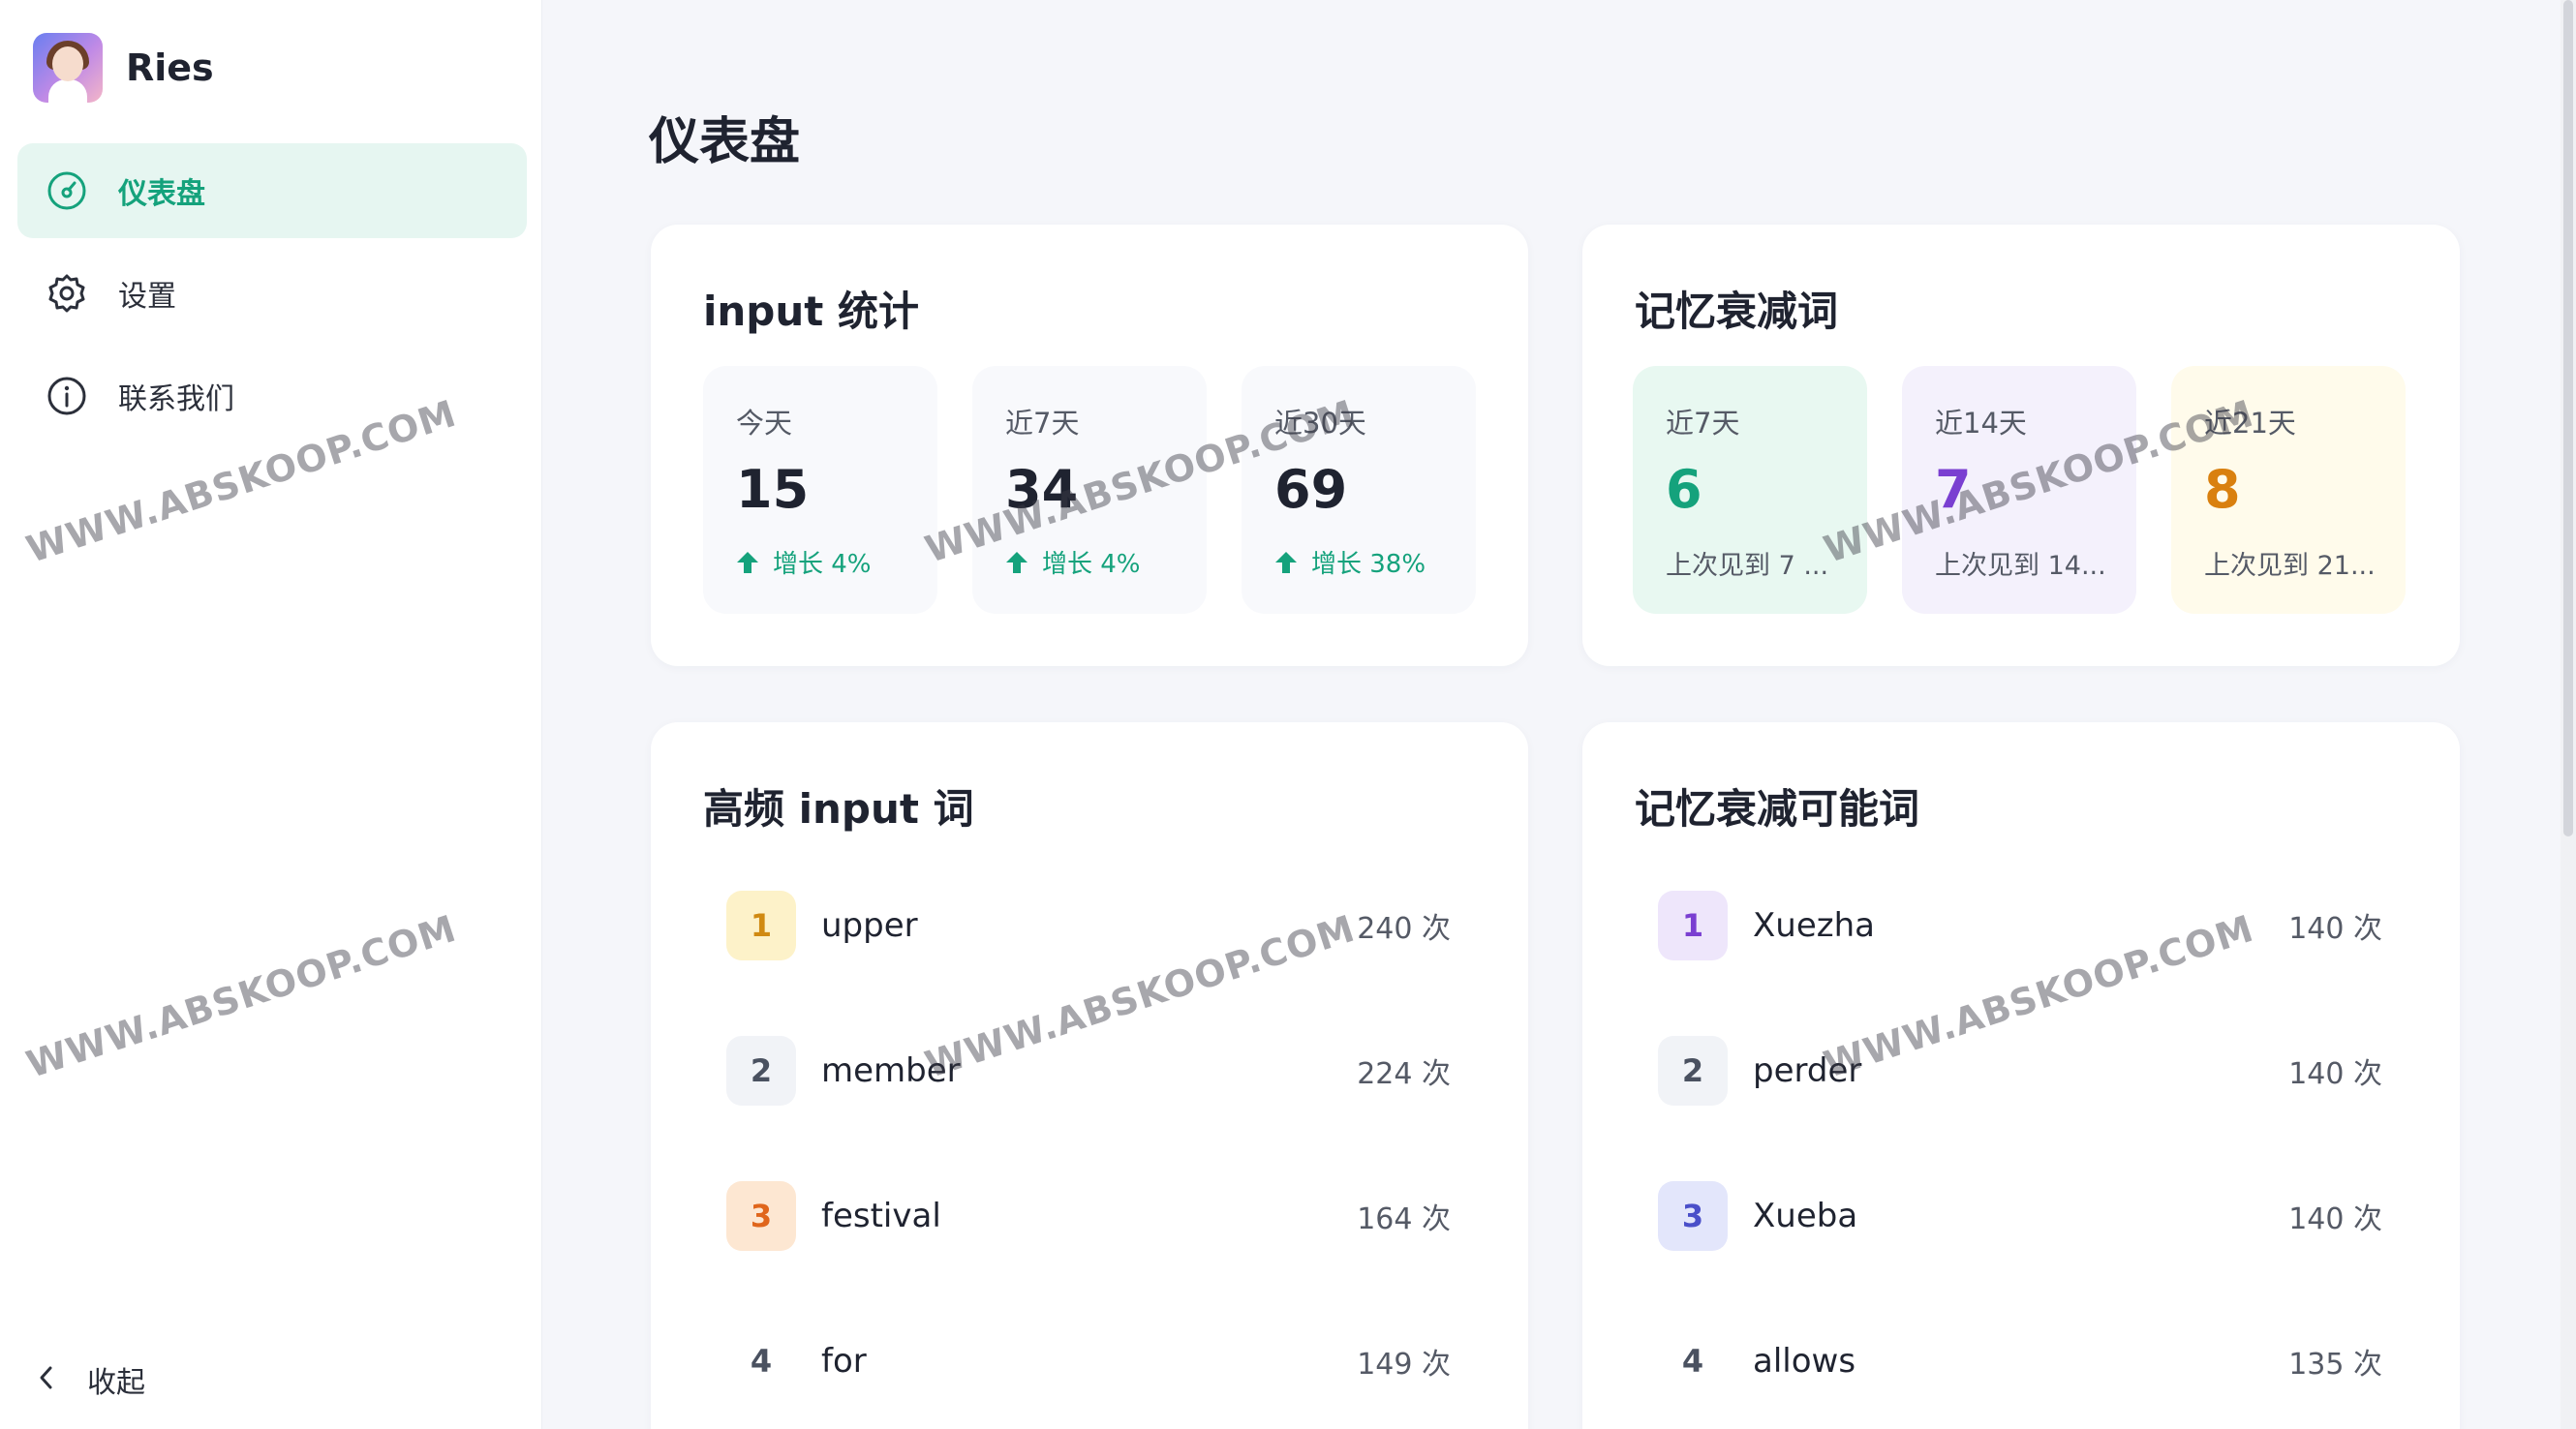 Image resolution: width=2576 pixels, height=1429 pixels. What do you see at coordinates (881, 1216) in the screenshot?
I see `word-label: festival` at bounding box center [881, 1216].